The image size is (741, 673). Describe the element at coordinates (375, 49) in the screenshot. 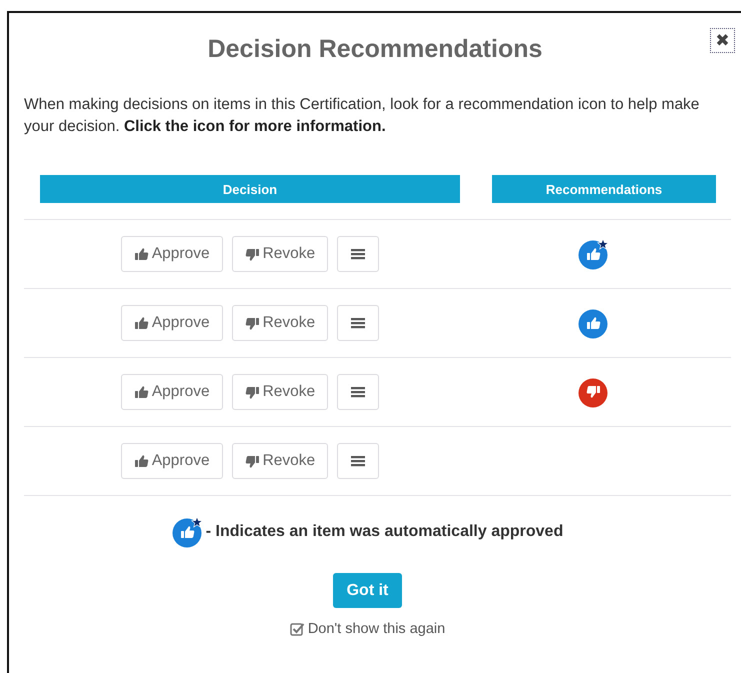

I see `dialog-title: Decision Recommendations` at that location.